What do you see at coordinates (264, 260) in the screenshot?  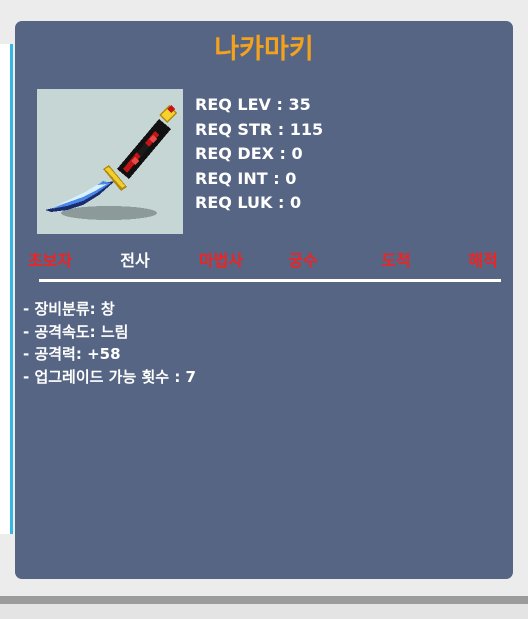 I see `job-list: 초보자 전사 마법사 궁수 도적 해적` at bounding box center [264, 260].